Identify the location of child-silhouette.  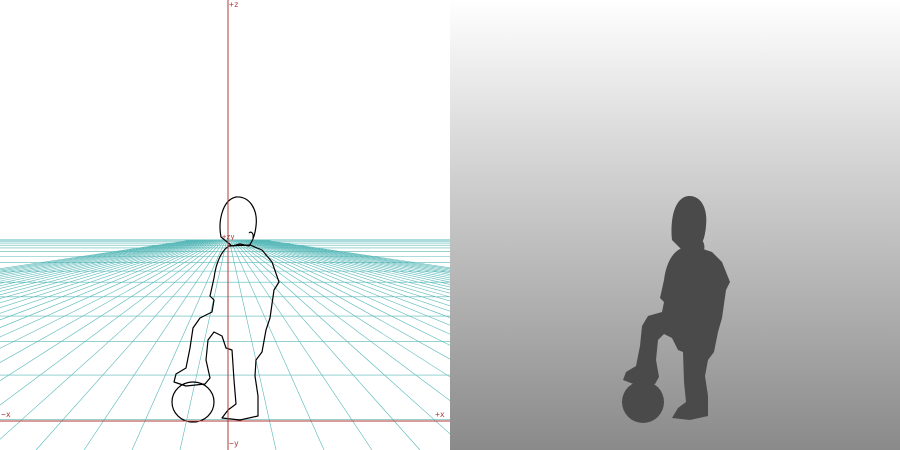
(676, 309).